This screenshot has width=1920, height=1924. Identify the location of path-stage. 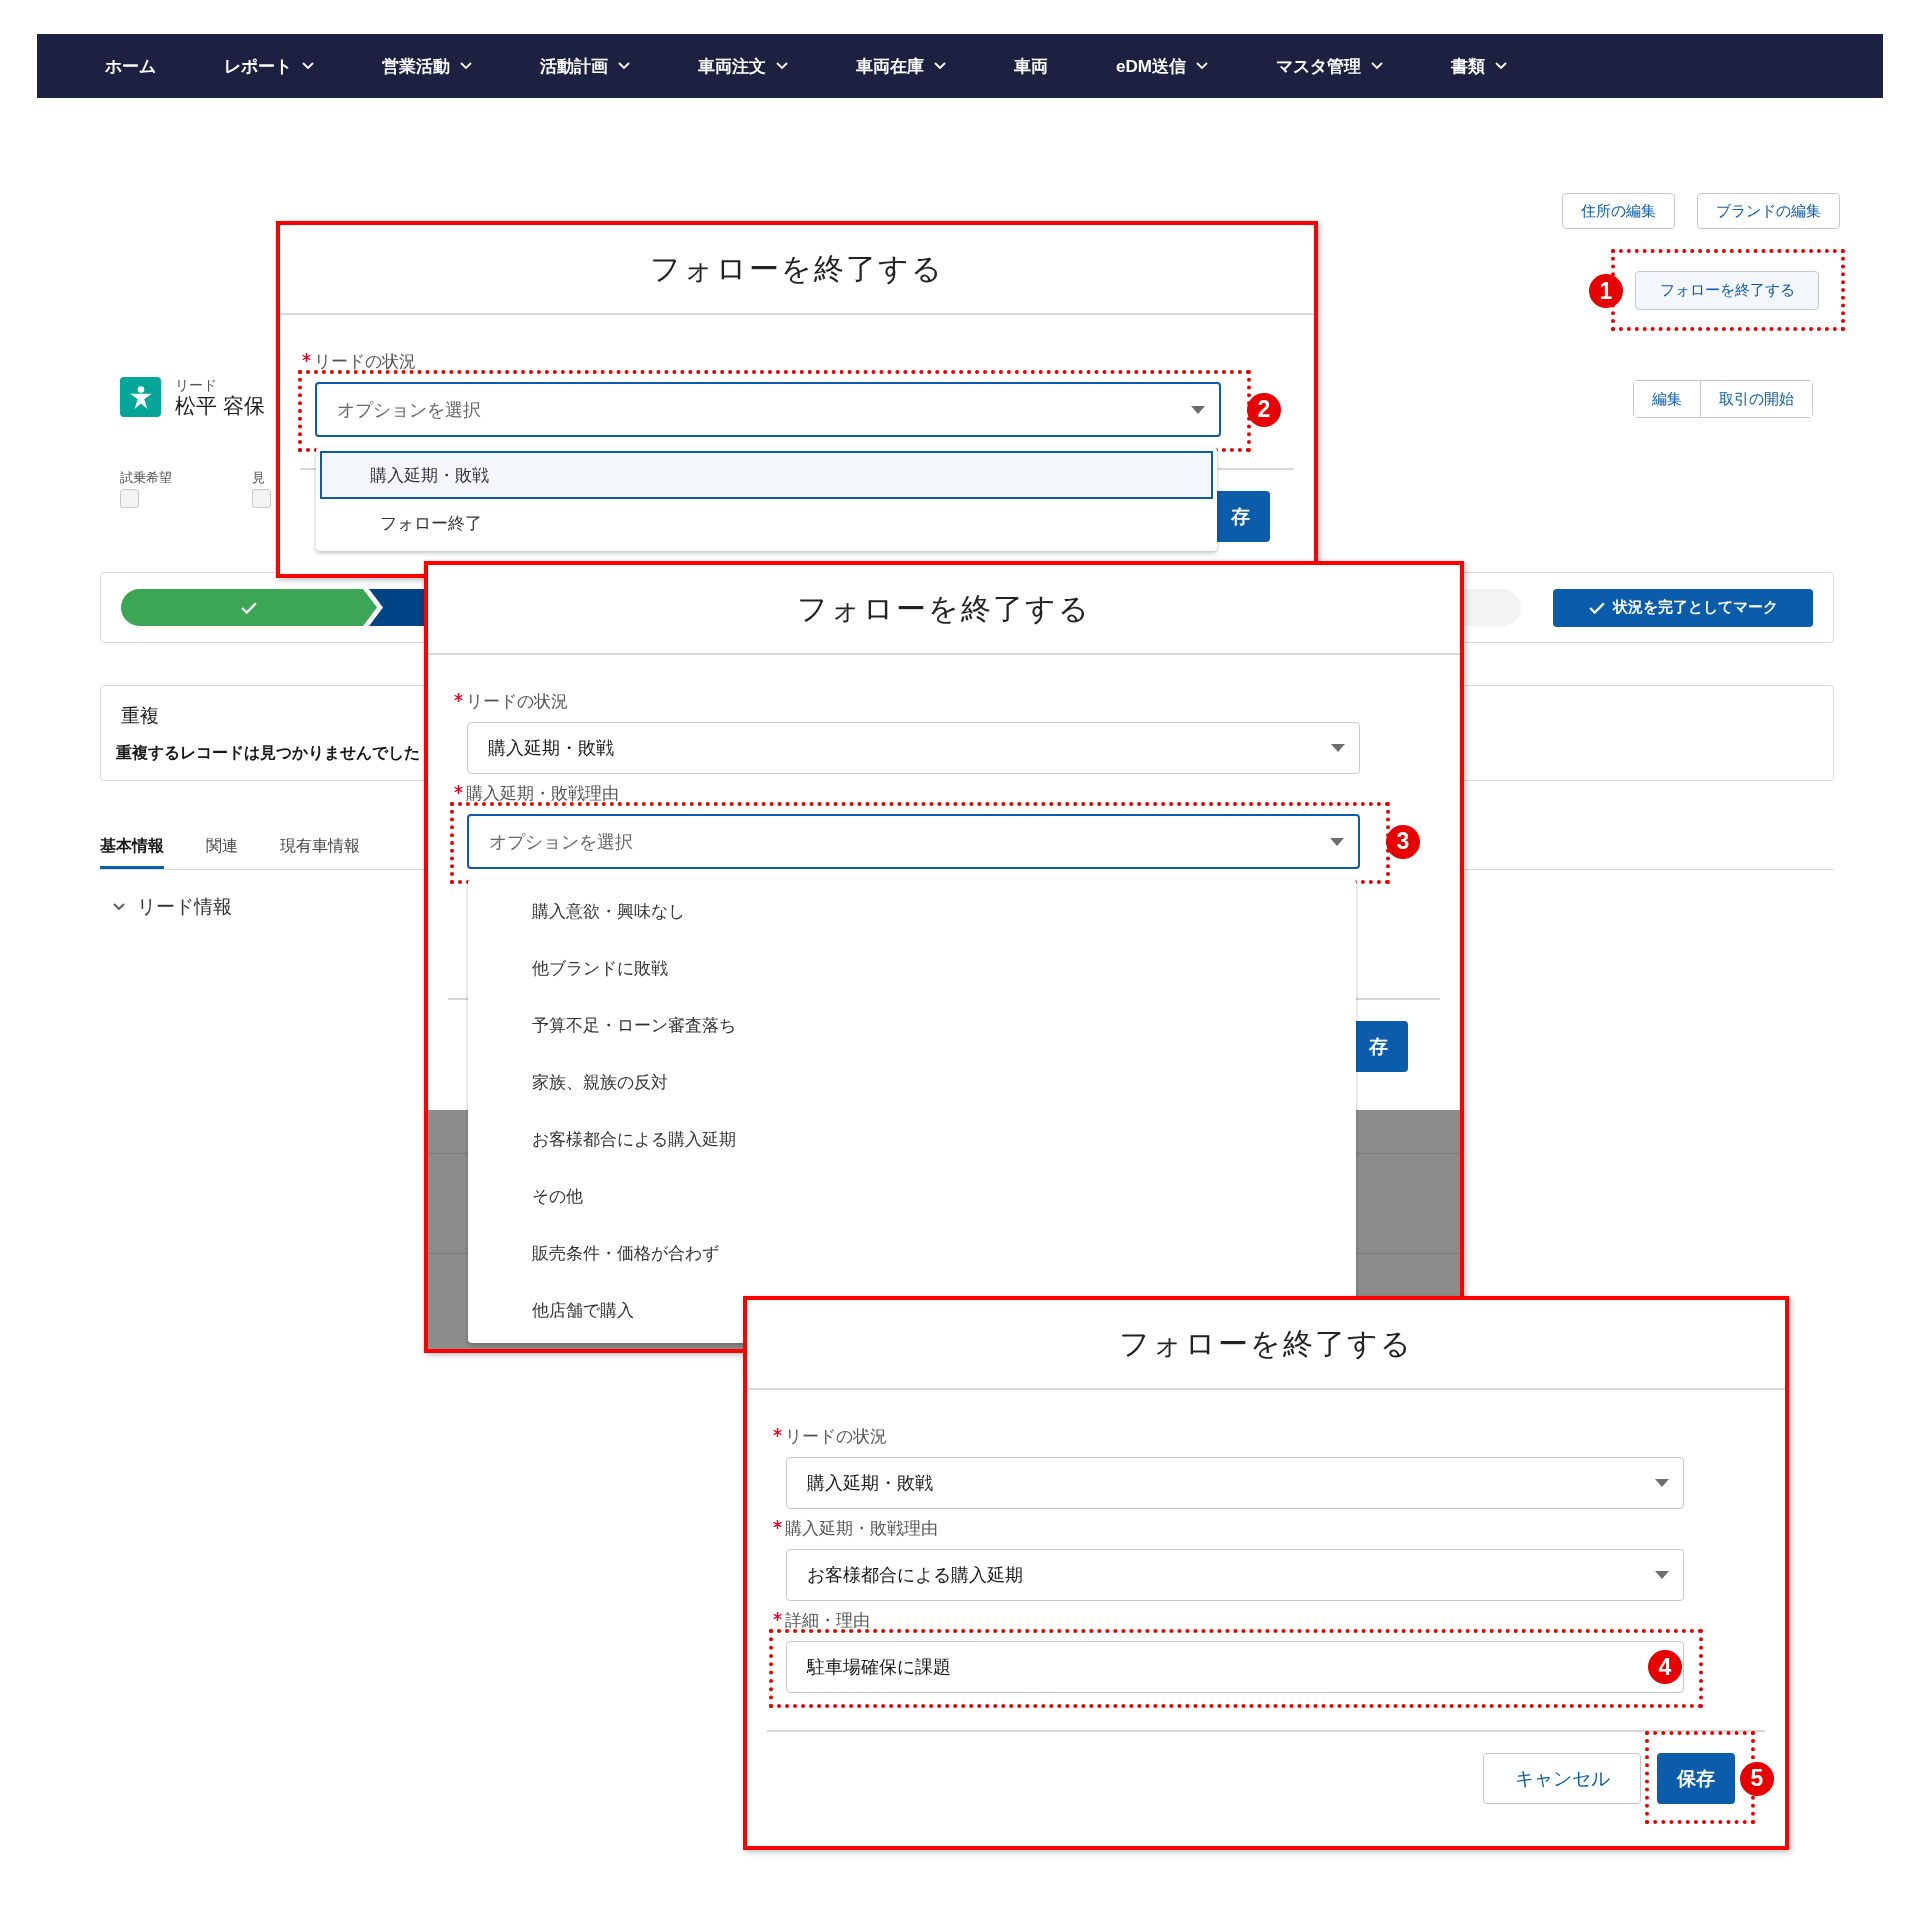
(249, 607).